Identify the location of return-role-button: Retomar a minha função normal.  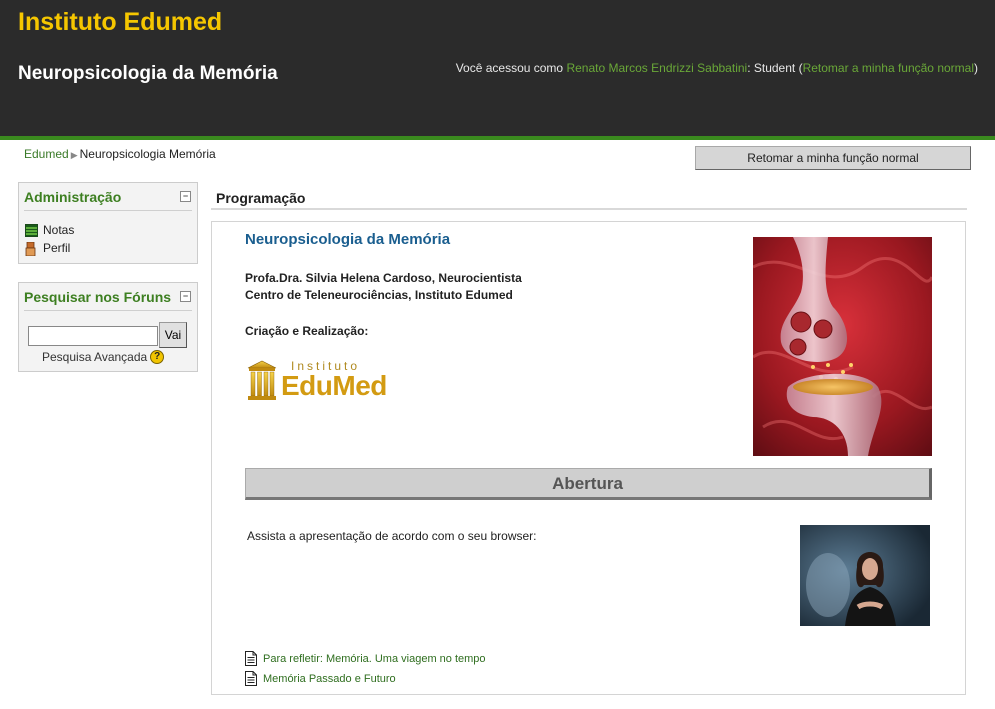
(833, 158).